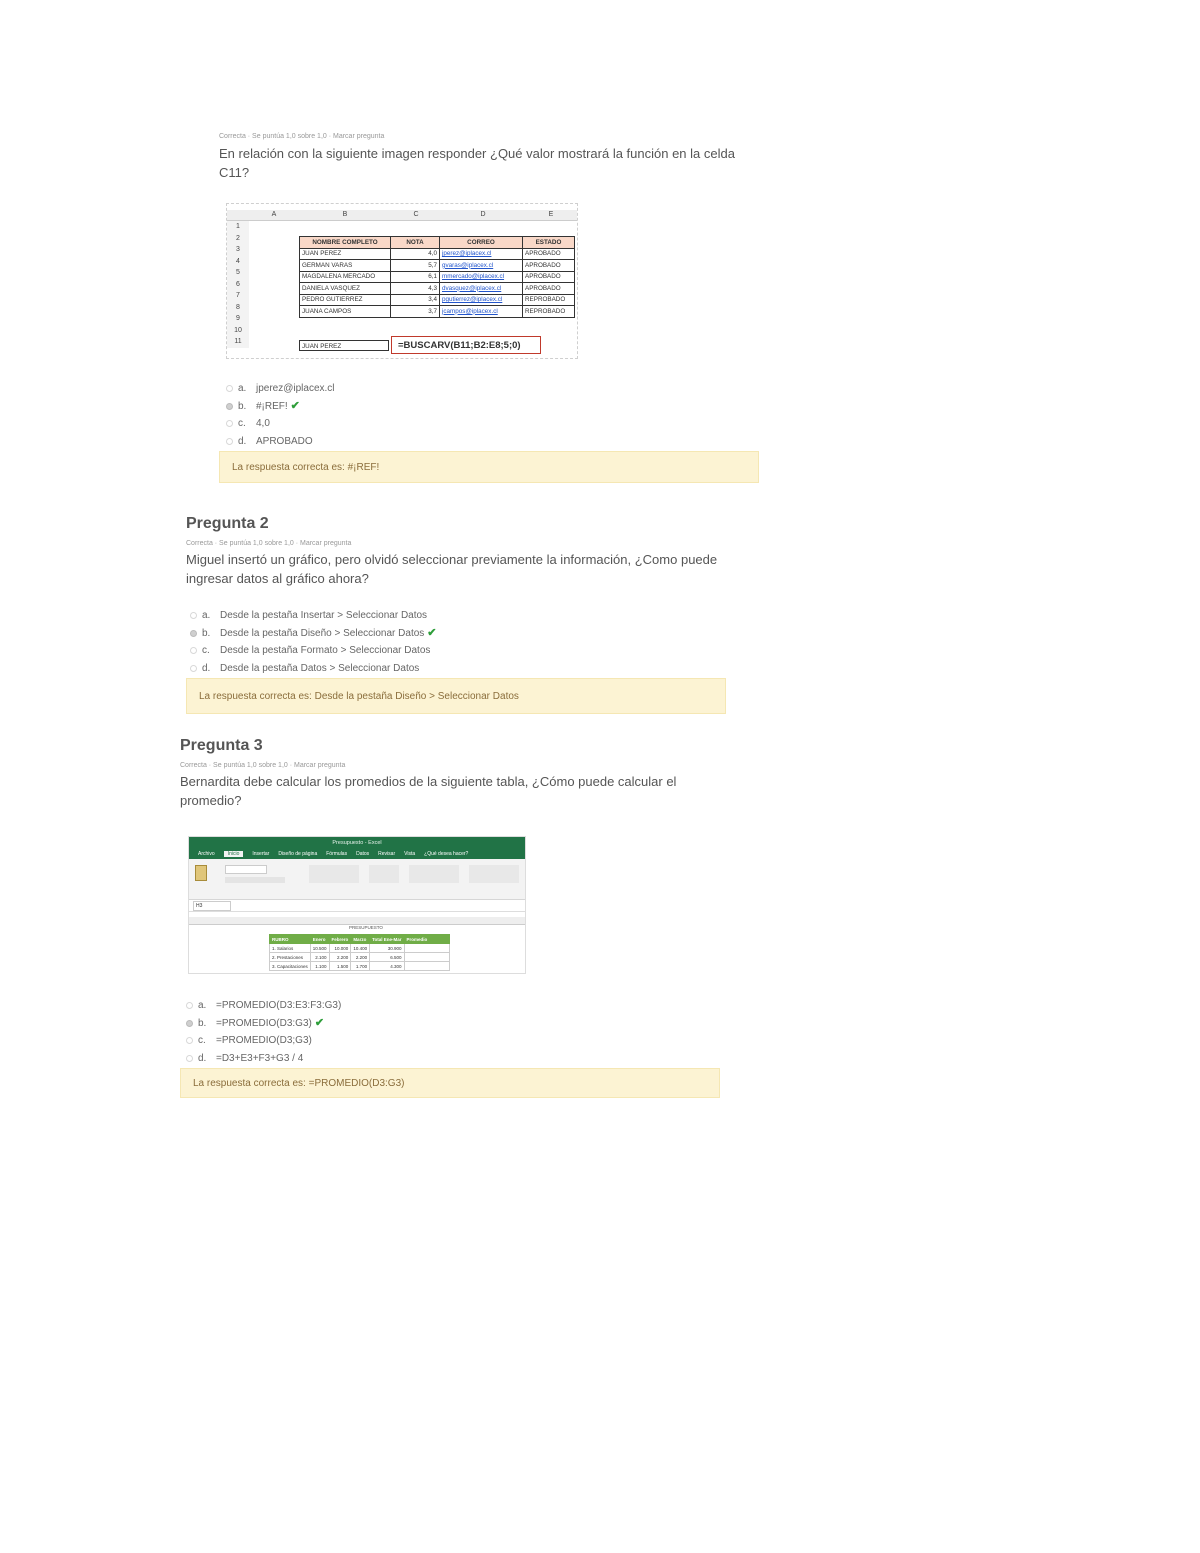 The image size is (1200, 1553). Describe the element at coordinates (409, 854) in the screenshot. I see `excel-tab: Vista` at that location.